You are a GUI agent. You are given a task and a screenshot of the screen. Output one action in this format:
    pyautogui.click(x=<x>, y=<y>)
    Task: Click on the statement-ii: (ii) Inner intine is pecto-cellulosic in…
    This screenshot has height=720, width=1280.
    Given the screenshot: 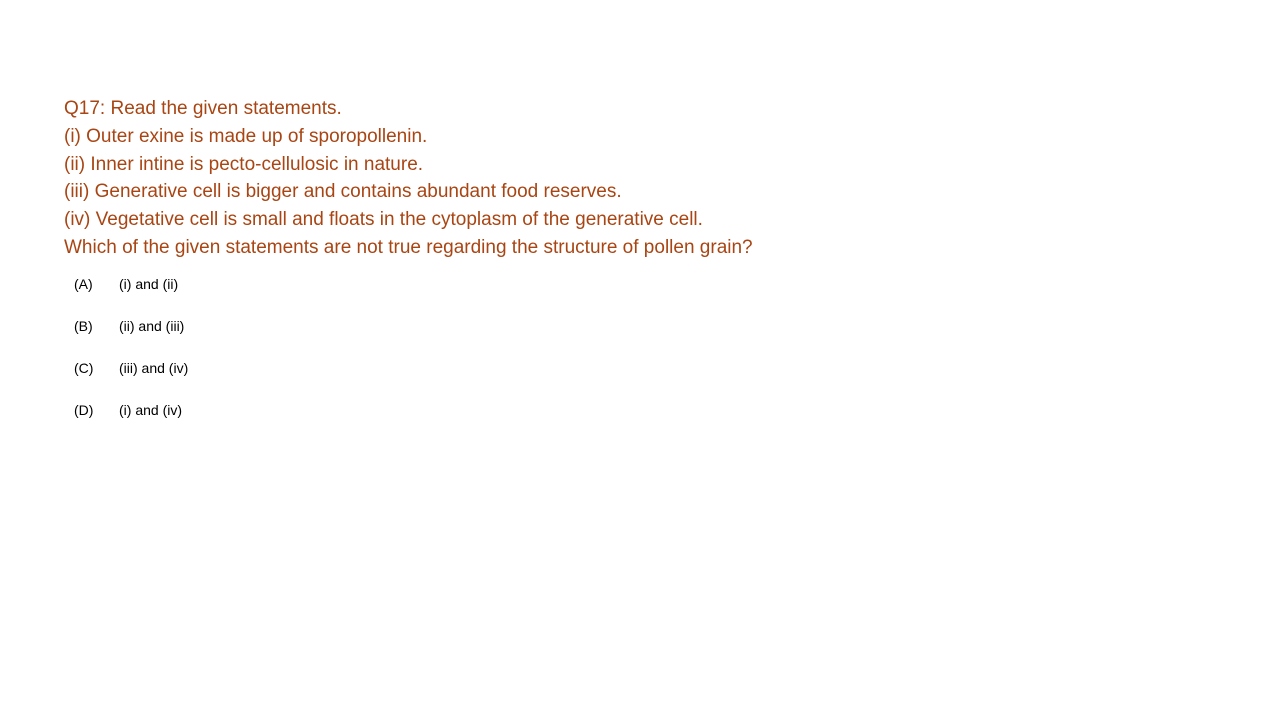 What is the action you would take?
    pyautogui.click(x=244, y=164)
    